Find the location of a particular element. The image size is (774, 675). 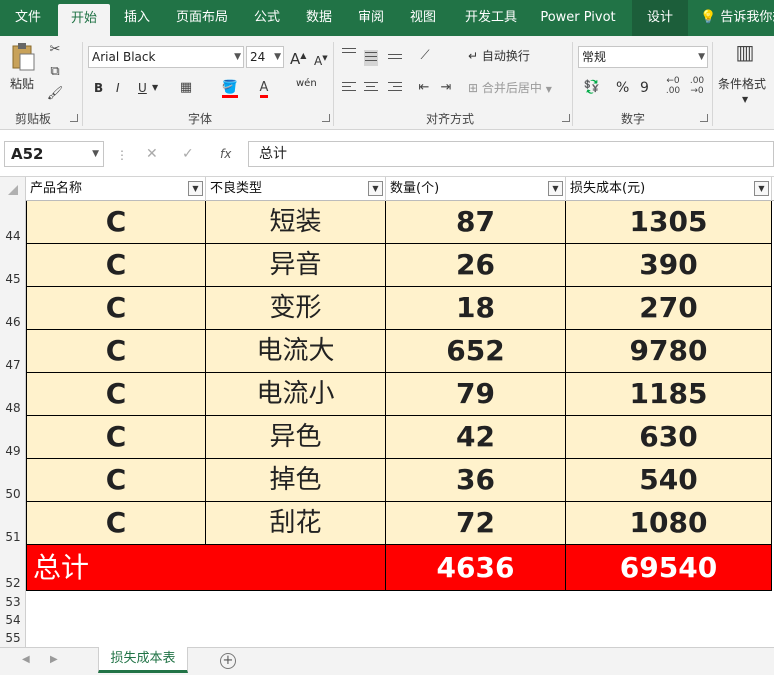

font-color-icon: A is located at coordinates (264, 88).